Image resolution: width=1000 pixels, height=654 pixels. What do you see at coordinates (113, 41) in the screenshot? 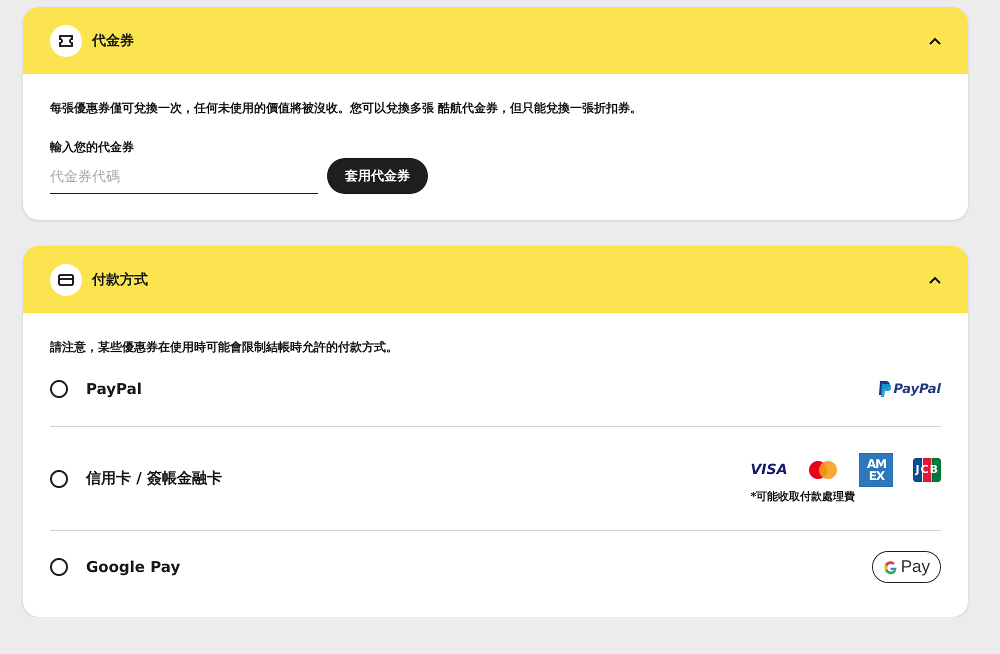
I see `section-title: 代金券` at bounding box center [113, 41].